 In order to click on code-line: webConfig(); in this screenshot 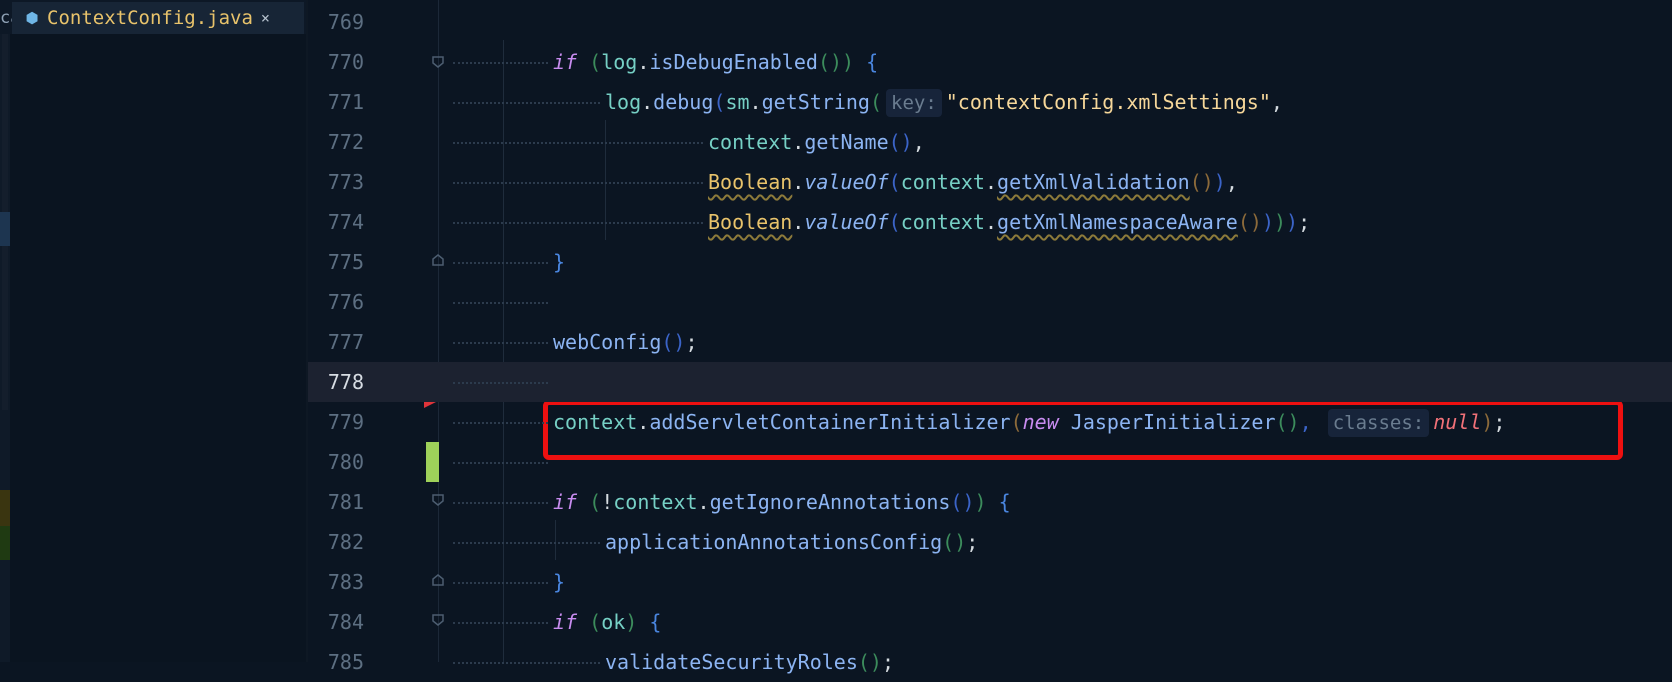, I will do `click(625, 342)`.